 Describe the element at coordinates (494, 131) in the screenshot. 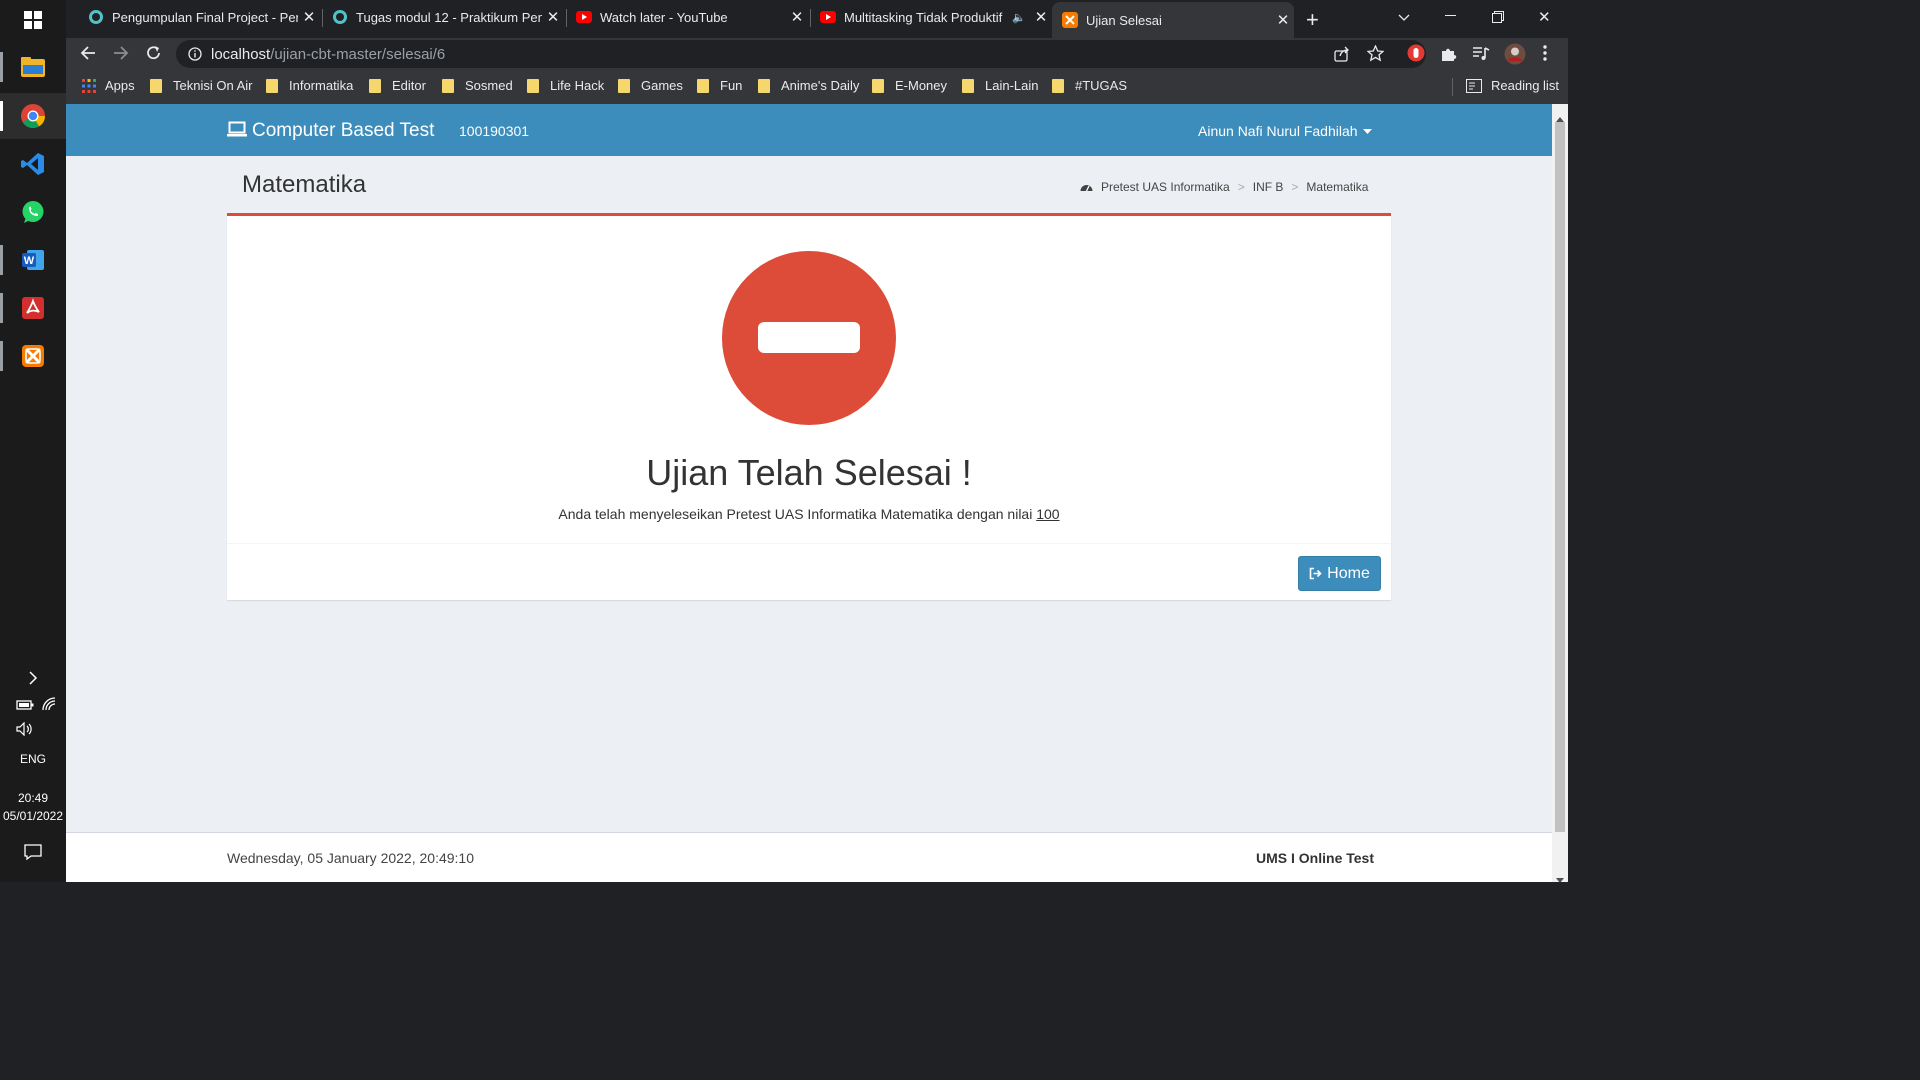

I see `user-id: 100190301` at that location.